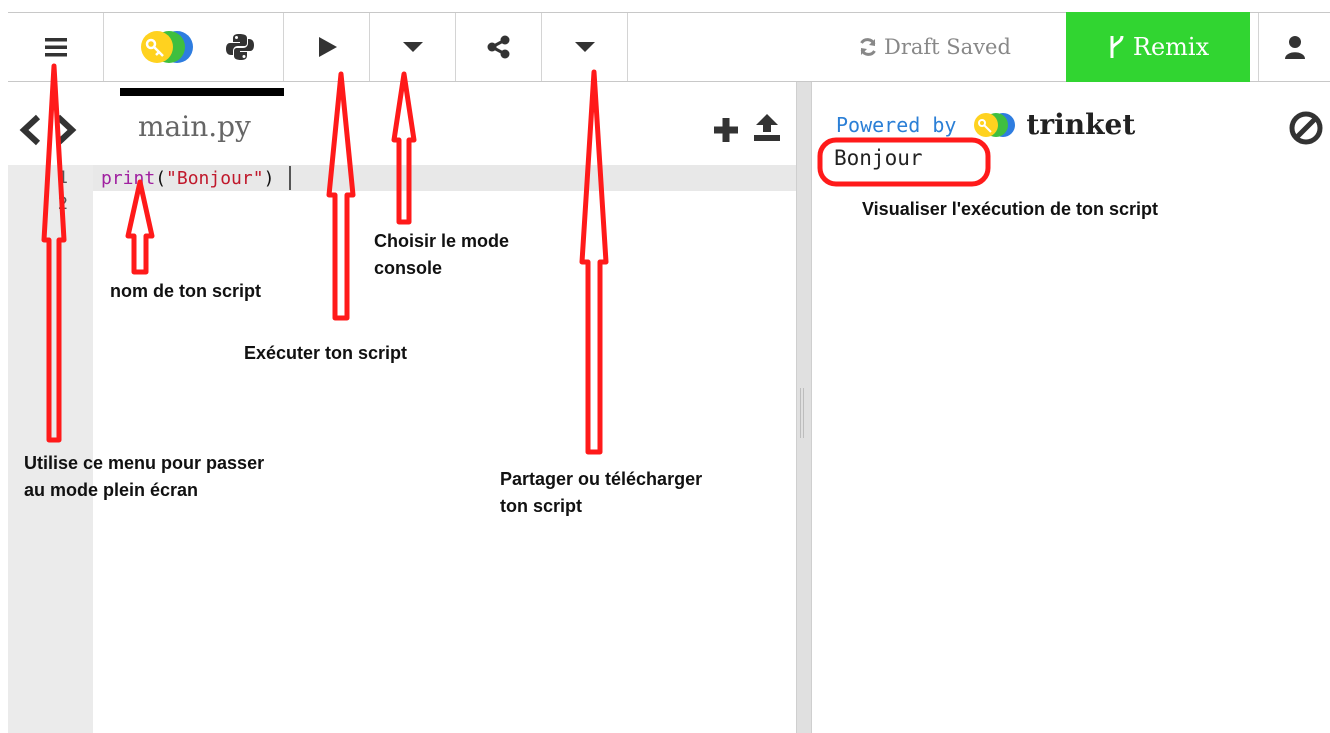  What do you see at coordinates (541, 506) in the screenshot?
I see `annotation-text: ton script` at bounding box center [541, 506].